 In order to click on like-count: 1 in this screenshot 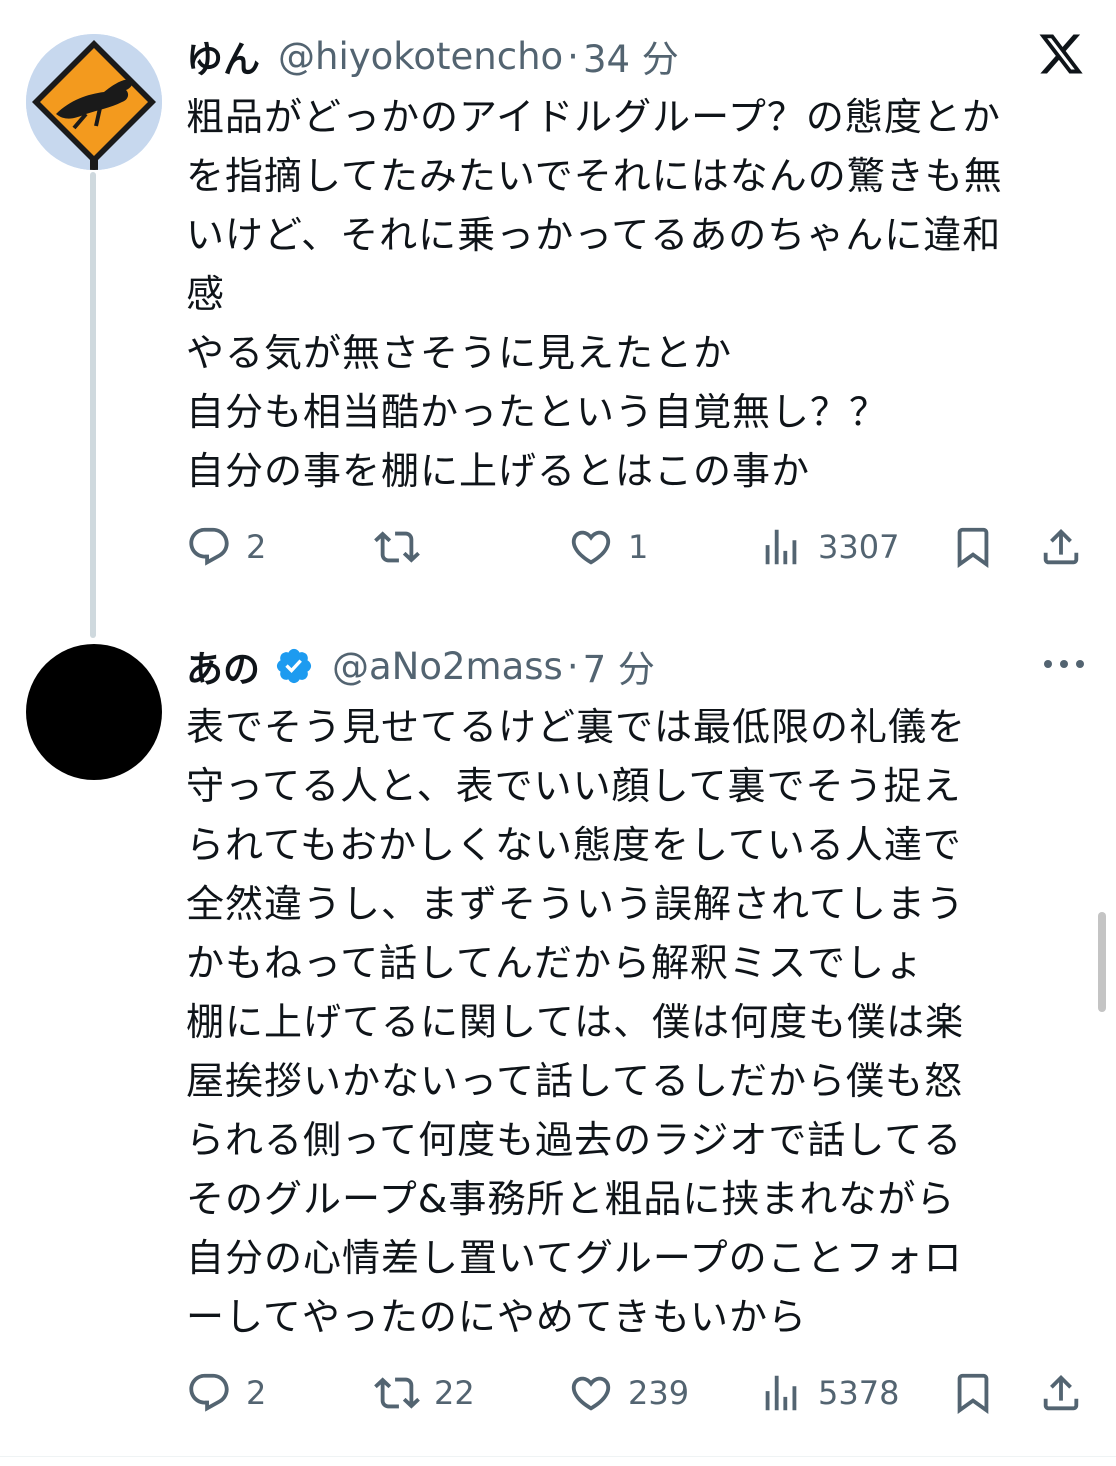, I will do `click(638, 547)`.